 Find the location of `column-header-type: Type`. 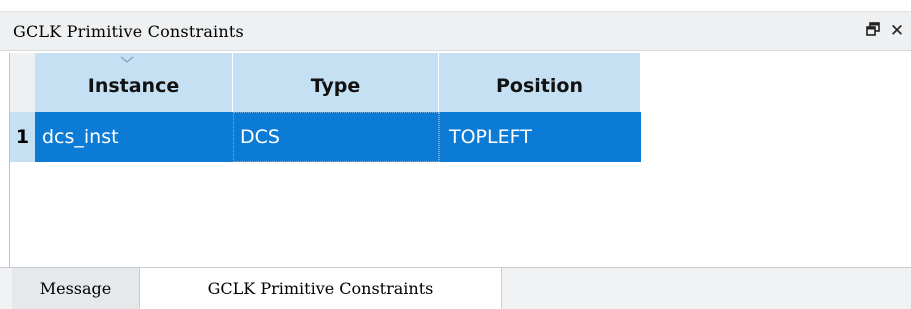

column-header-type: Type is located at coordinates (336, 82).